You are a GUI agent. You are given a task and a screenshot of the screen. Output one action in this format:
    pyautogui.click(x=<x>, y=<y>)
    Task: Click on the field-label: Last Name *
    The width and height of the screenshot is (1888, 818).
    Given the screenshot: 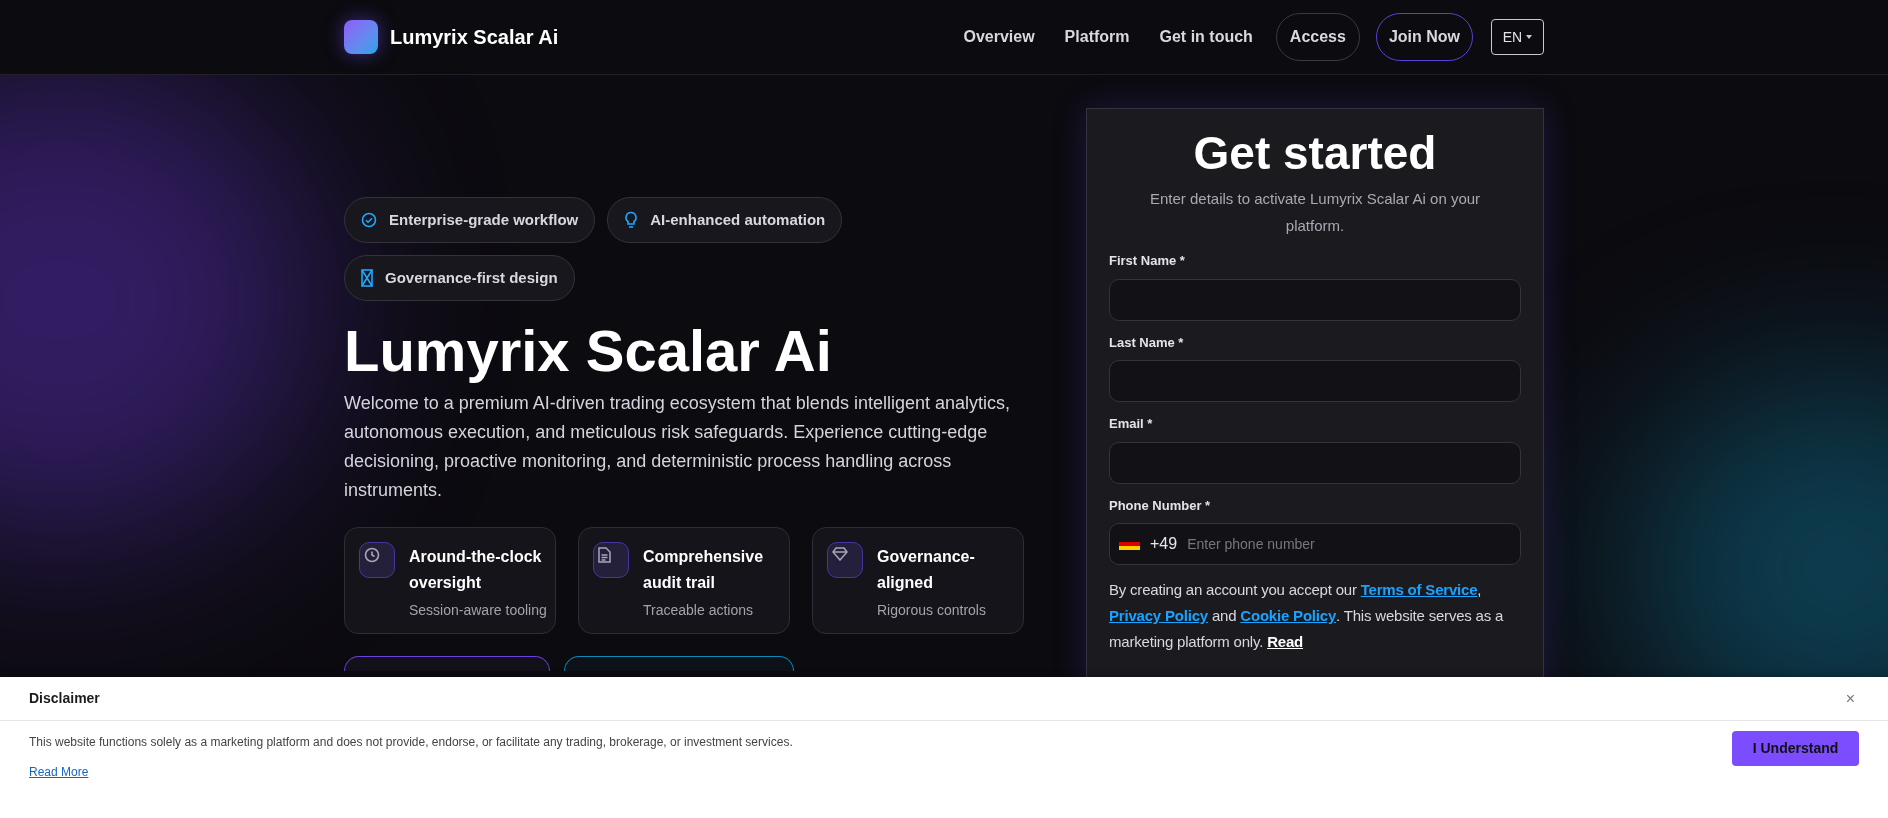 What is the action you would take?
    pyautogui.click(x=1147, y=342)
    